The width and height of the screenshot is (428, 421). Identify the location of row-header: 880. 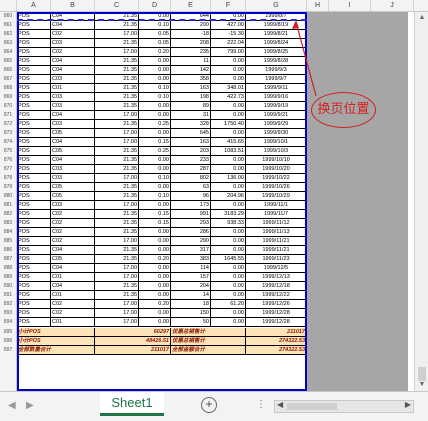
(8, 196).